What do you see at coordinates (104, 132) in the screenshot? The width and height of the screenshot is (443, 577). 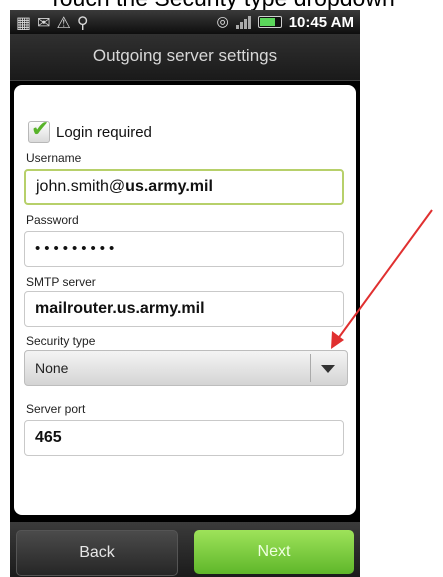 I see `login-required-label: Login required` at bounding box center [104, 132].